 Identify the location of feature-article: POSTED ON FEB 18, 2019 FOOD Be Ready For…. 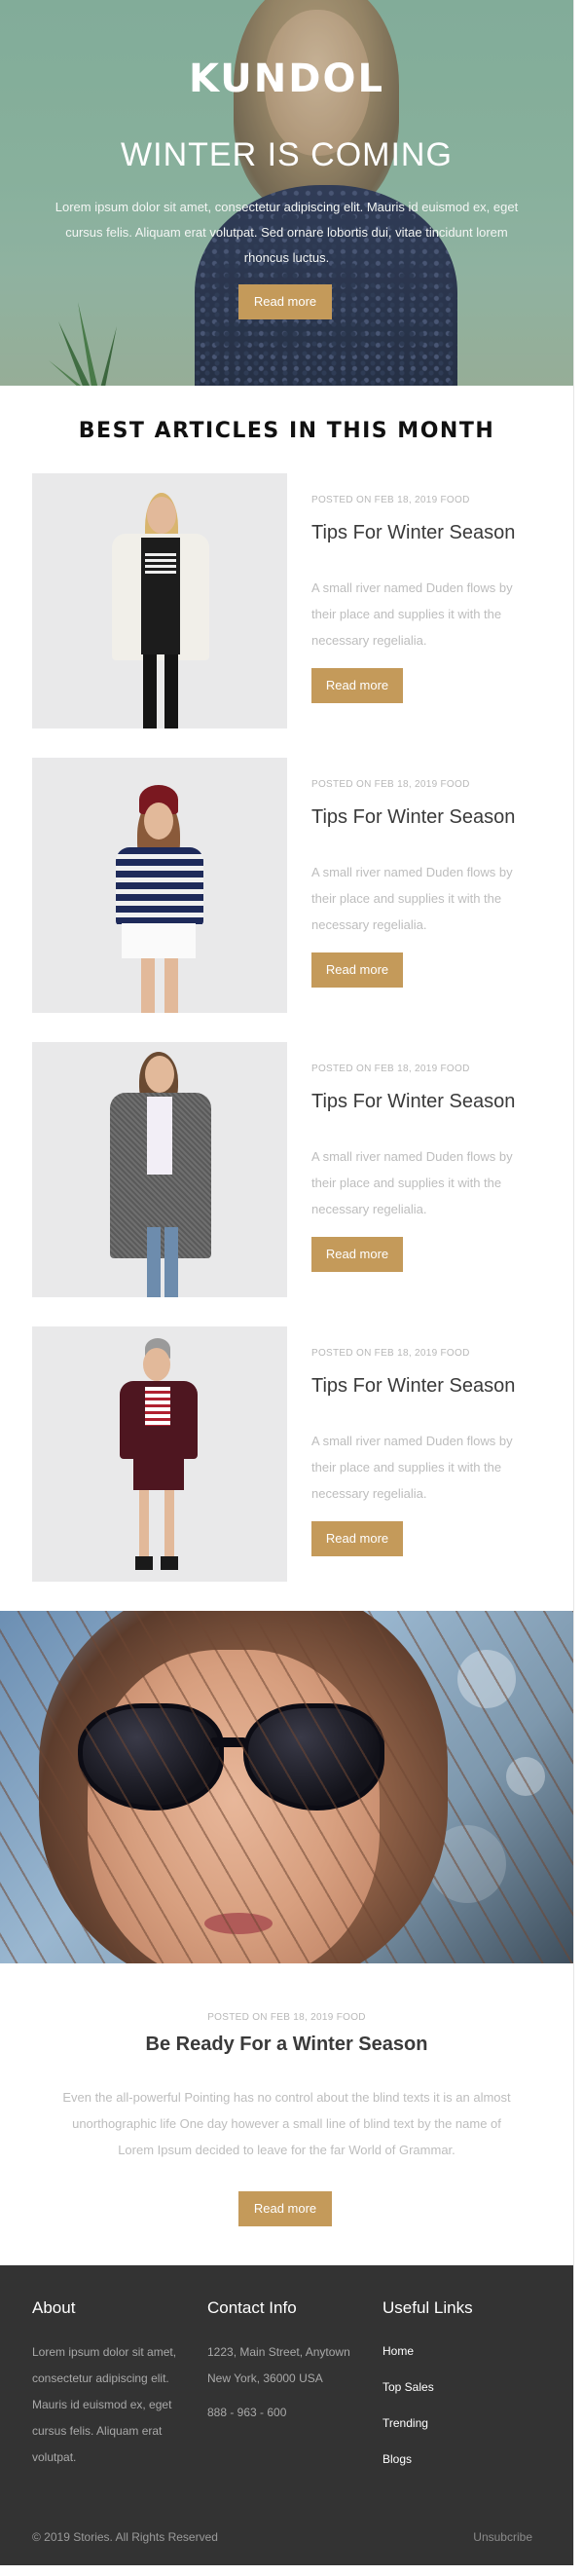
(286, 2114).